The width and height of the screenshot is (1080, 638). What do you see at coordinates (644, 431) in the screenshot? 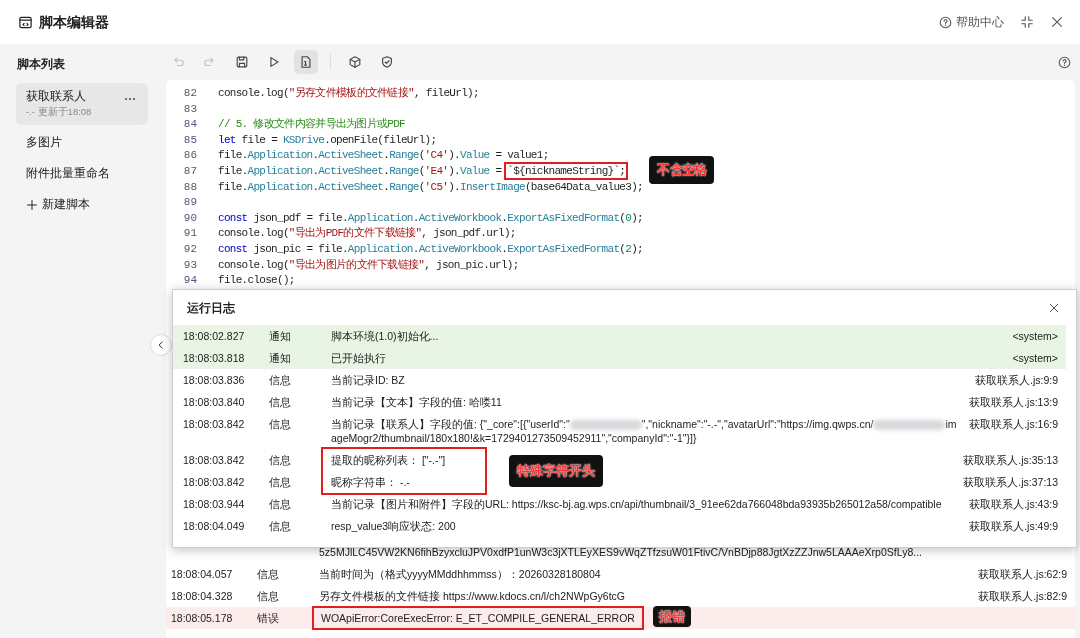
I see `log-message: 当前记录【联系人】字段的值: {"_core":[{"userId":" ","nickname":"-.-","avatarUrl":"https://img.qwps.cn/ imageMogr2/thumbnail/180x180!&k=1729401273509452911","companyId":"-1"}]}` at bounding box center [644, 431].